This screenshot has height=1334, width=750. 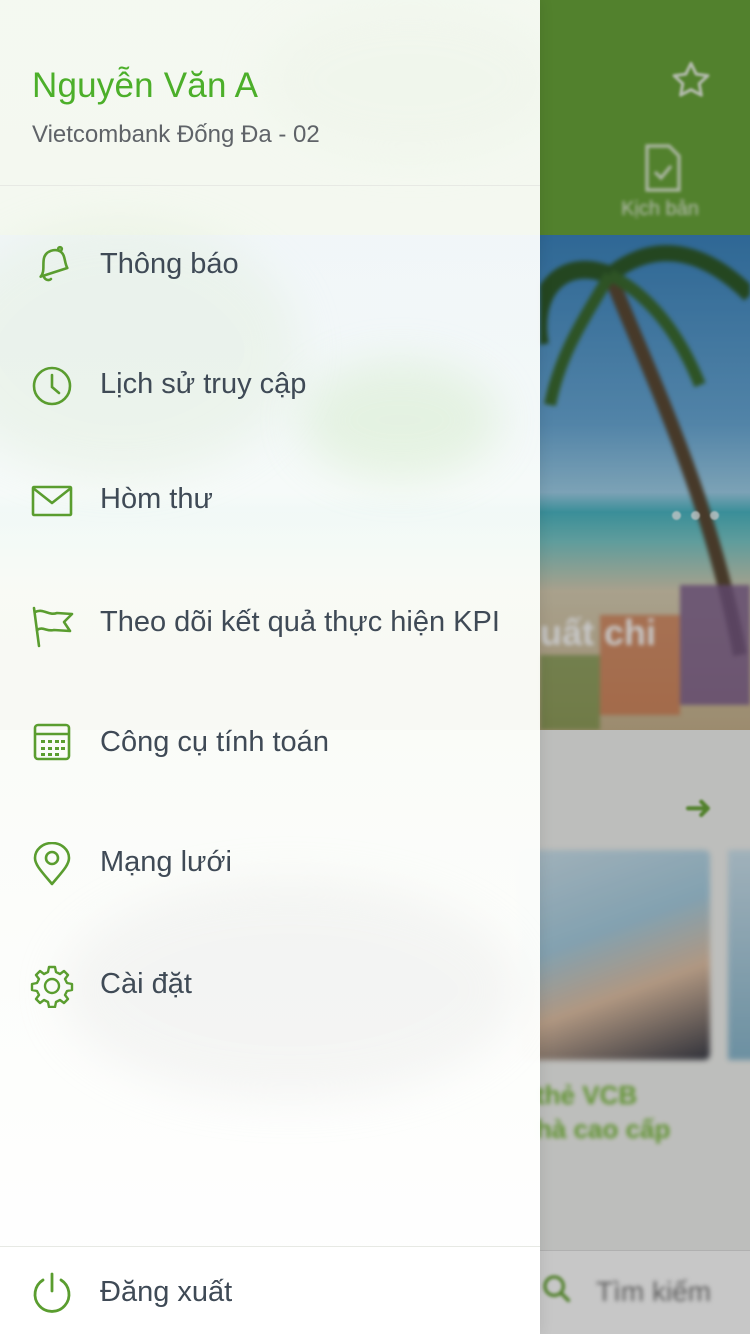 What do you see at coordinates (169, 264) in the screenshot?
I see `menu-label-notifications: Thông báo` at bounding box center [169, 264].